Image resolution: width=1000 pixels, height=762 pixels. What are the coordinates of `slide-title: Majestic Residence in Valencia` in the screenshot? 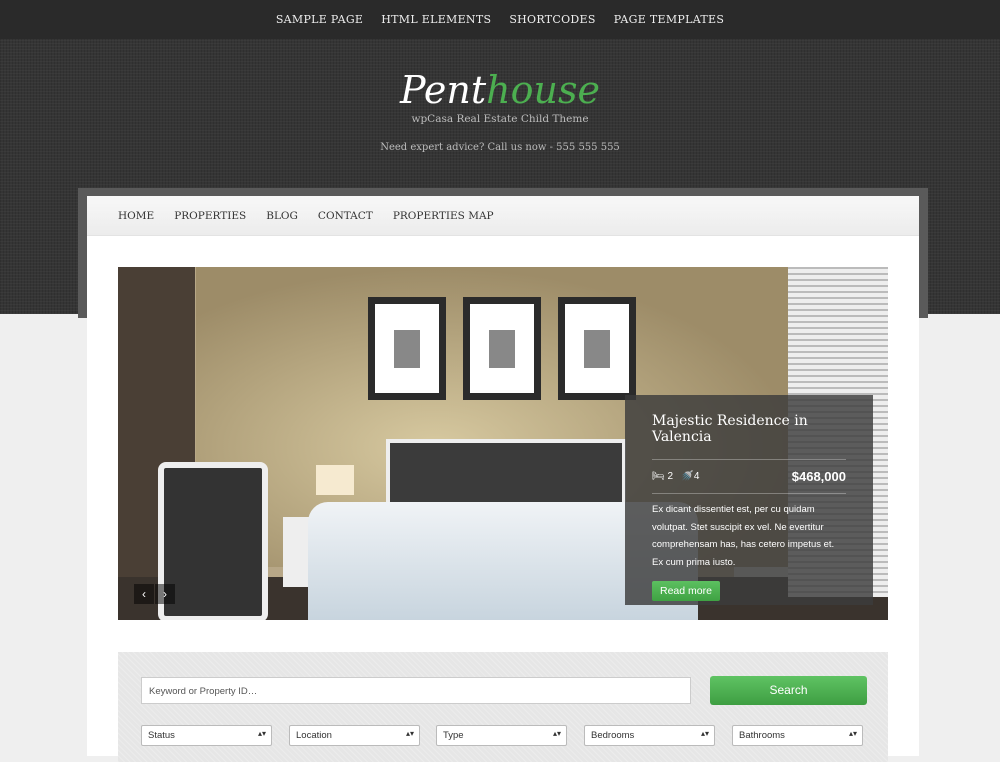 It's located at (749, 436).